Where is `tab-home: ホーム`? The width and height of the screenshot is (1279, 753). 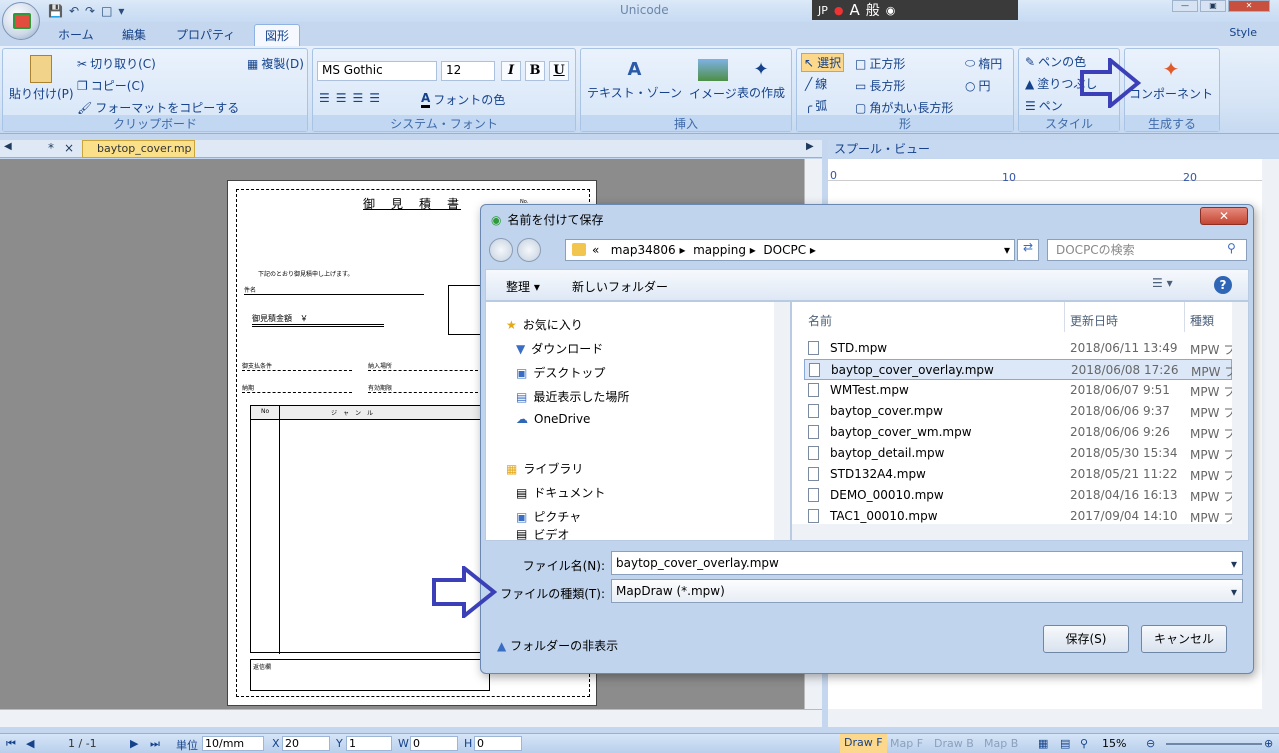
tab-home: ホーム is located at coordinates (76, 35).